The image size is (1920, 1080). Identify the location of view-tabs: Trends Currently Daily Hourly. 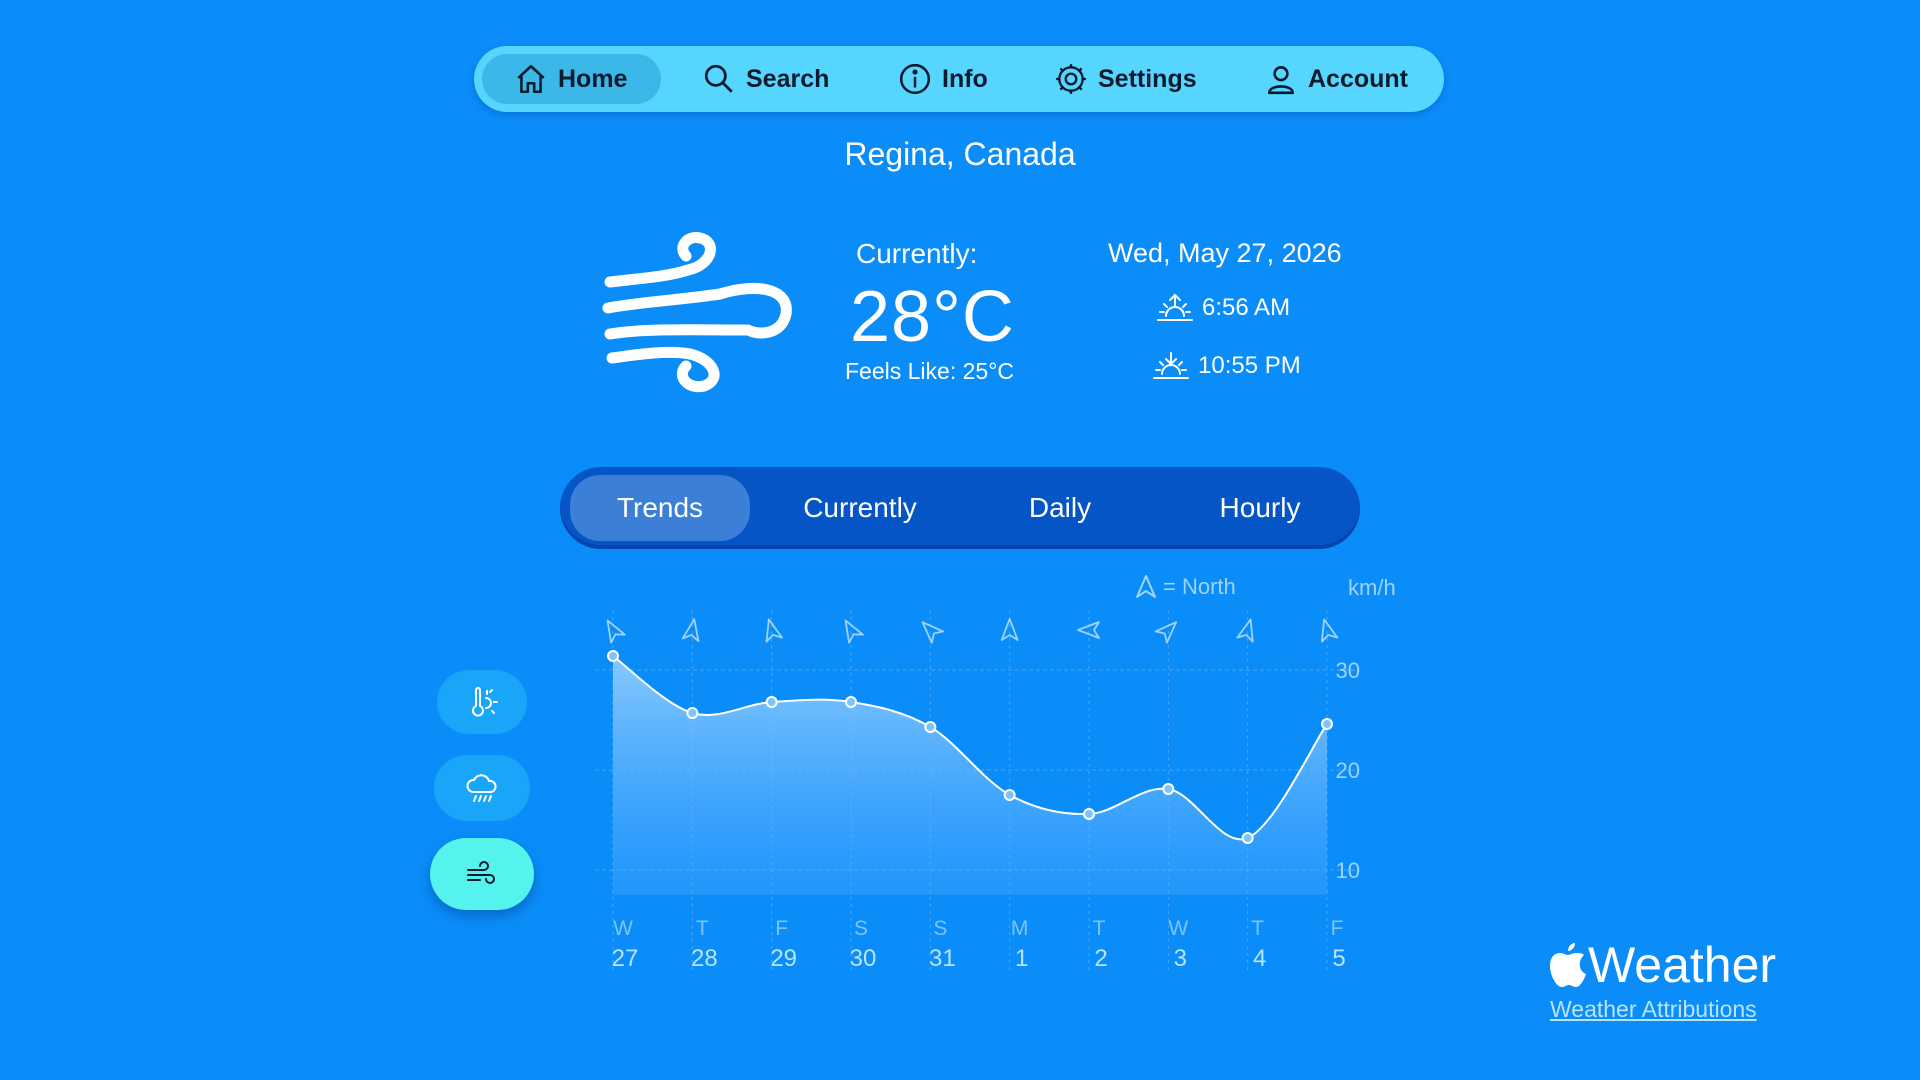
(960, 508).